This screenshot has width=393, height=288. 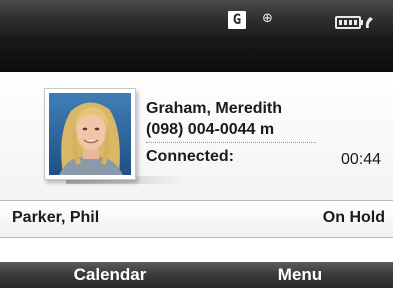 I want to click on held-call-row: Parker, Phil On Hold, so click(x=196, y=219).